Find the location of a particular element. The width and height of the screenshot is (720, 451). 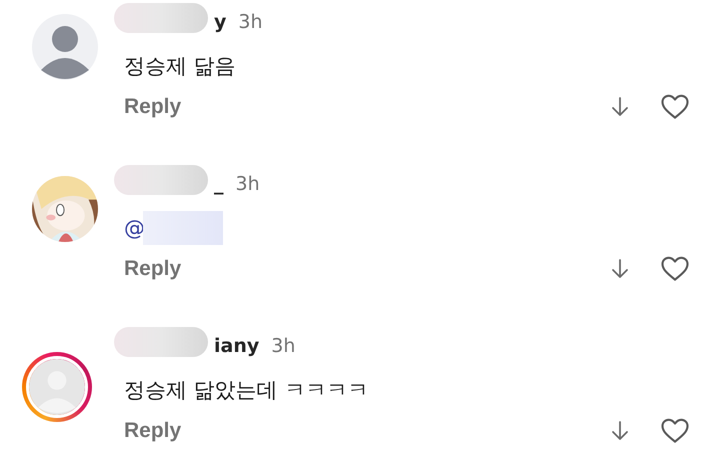

comment-text: 정승제 닮았는데 ㅋㅋㅋㅋ is located at coordinates (246, 390).